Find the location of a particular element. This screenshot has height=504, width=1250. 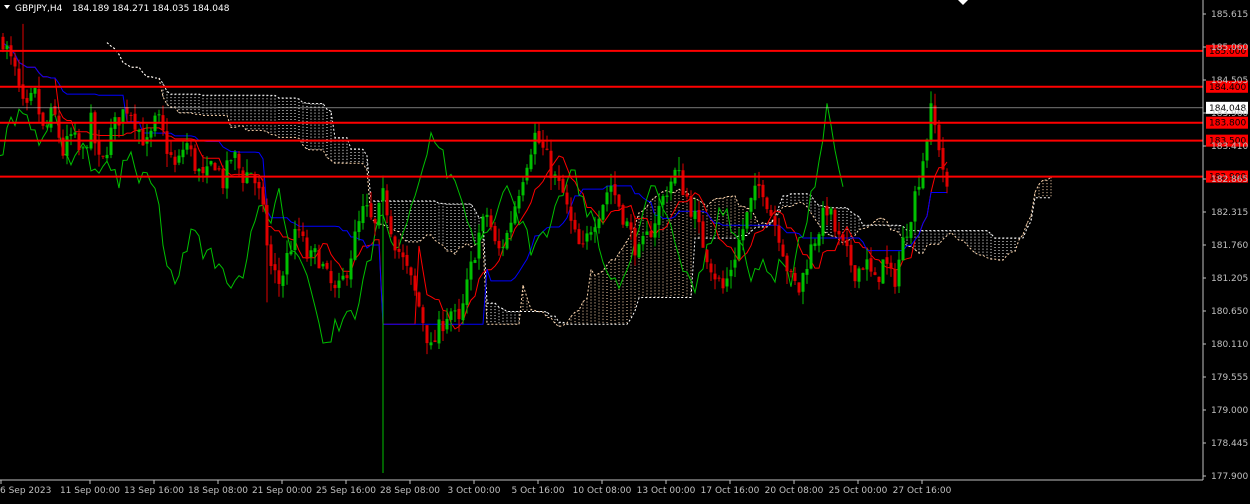

price-tick-label: 185.060 is located at coordinates (1229, 48).